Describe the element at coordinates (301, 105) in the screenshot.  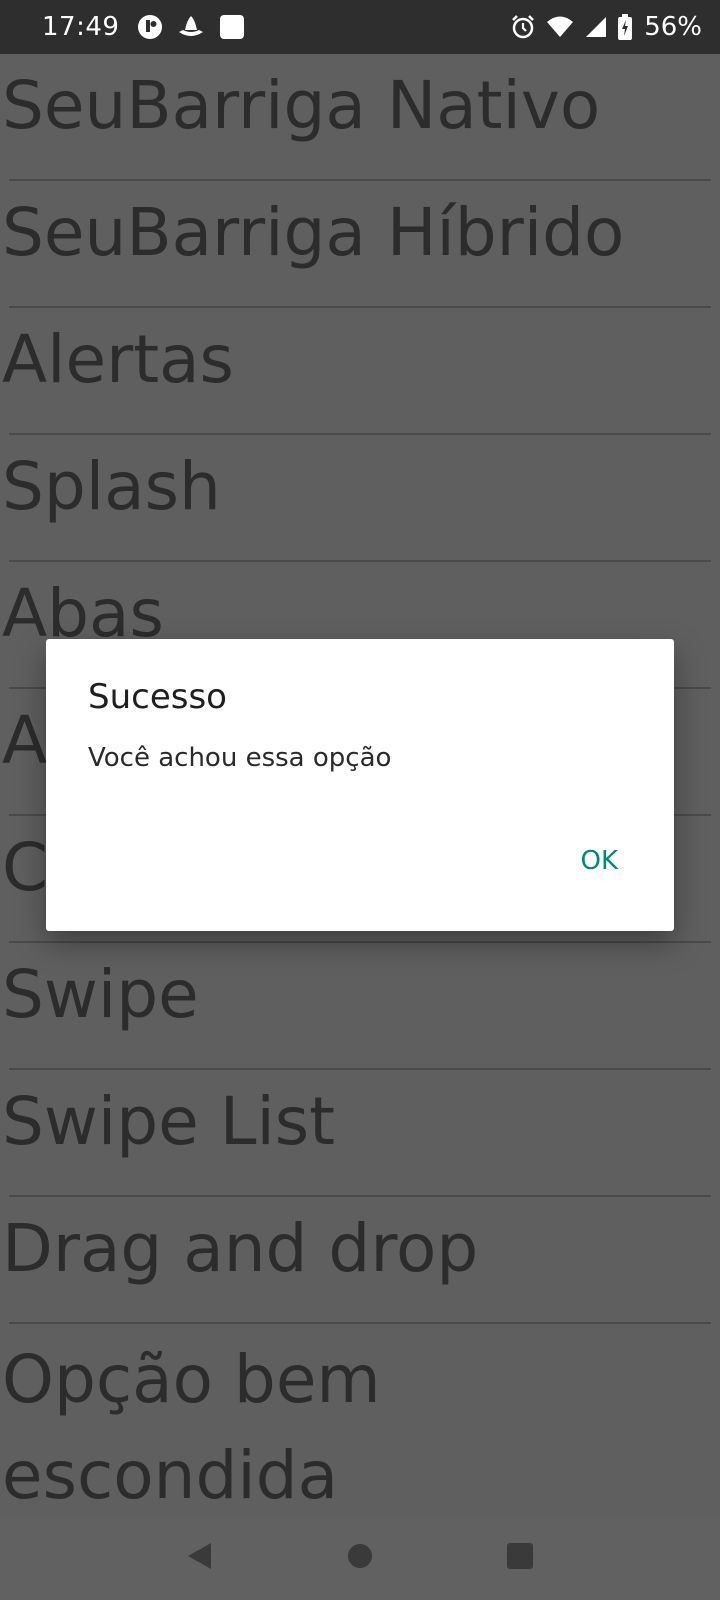
I see `menu-item-label: SeuBarriga Nativo` at that location.